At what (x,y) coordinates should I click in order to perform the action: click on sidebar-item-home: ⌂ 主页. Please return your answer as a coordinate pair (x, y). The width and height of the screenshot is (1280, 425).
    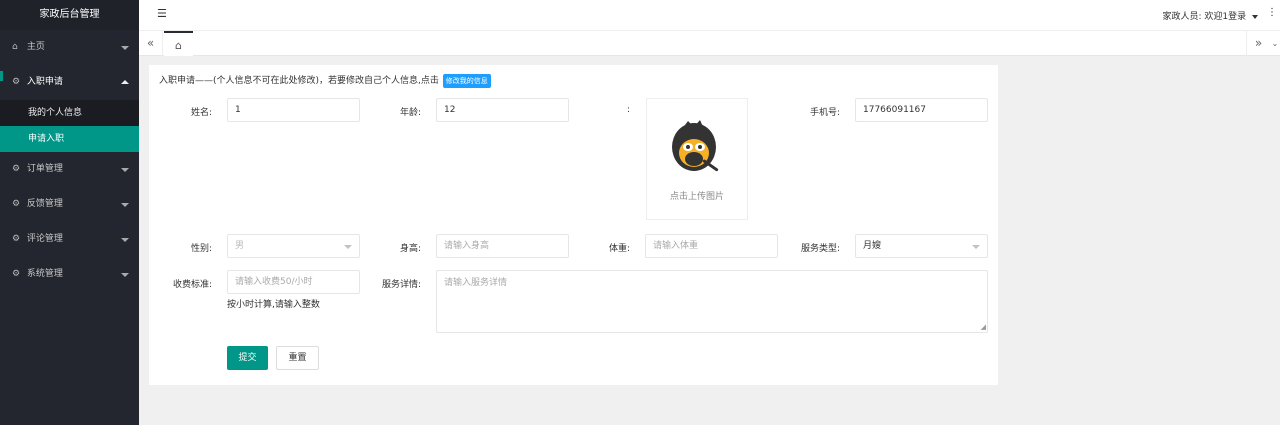
    Looking at the image, I should click on (69, 47).